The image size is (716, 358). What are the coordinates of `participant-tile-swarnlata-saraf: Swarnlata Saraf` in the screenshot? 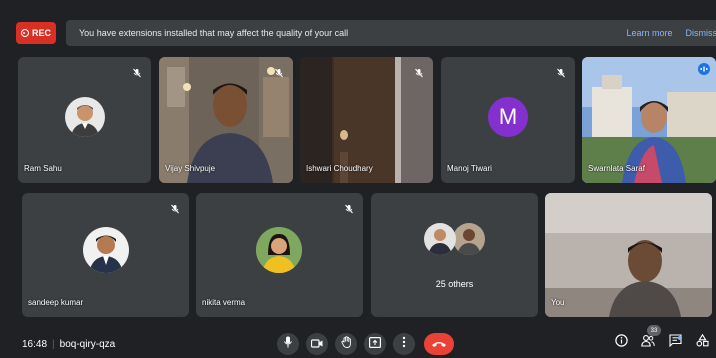 It's located at (649, 120).